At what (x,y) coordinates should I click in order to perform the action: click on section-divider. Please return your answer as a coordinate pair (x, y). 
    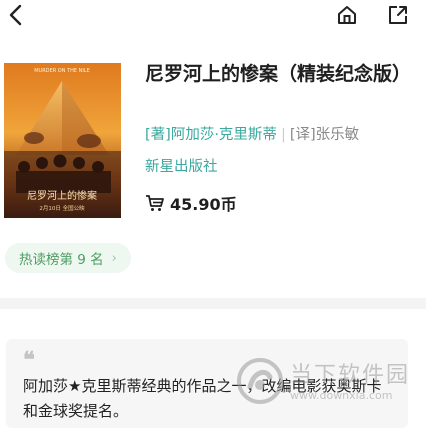
    Looking at the image, I should click on (213, 303).